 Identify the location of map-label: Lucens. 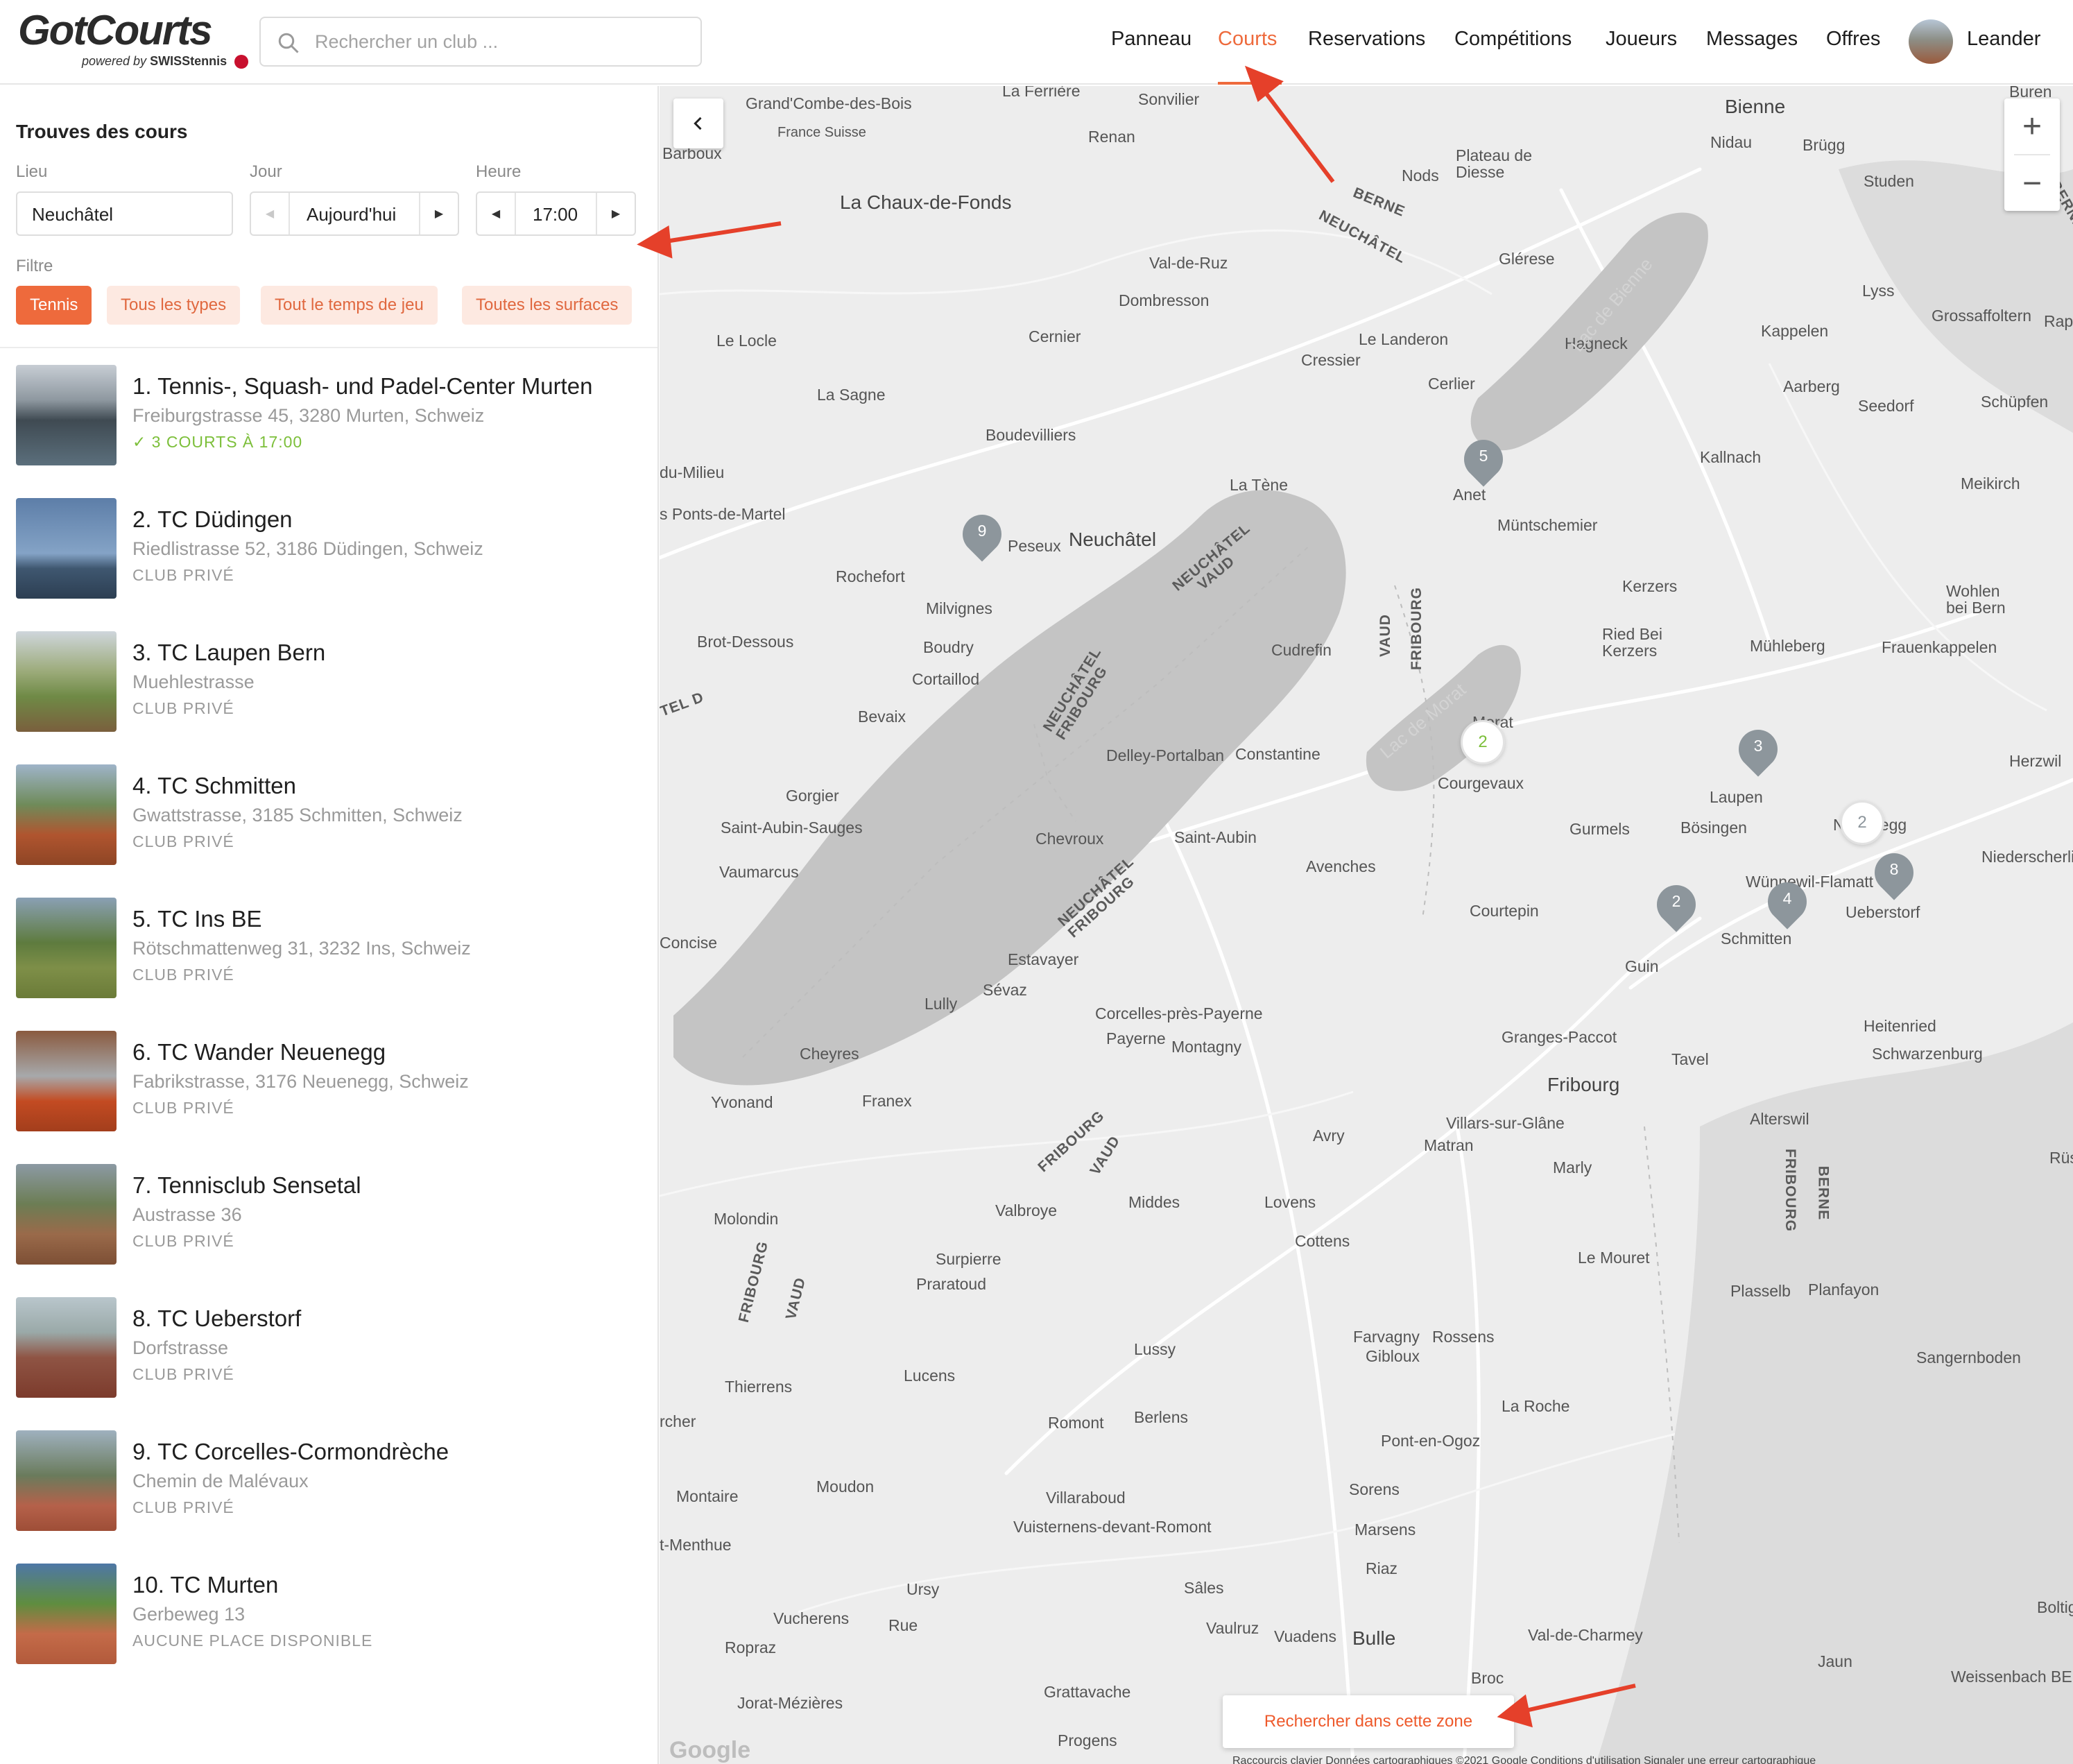
(930, 1376).